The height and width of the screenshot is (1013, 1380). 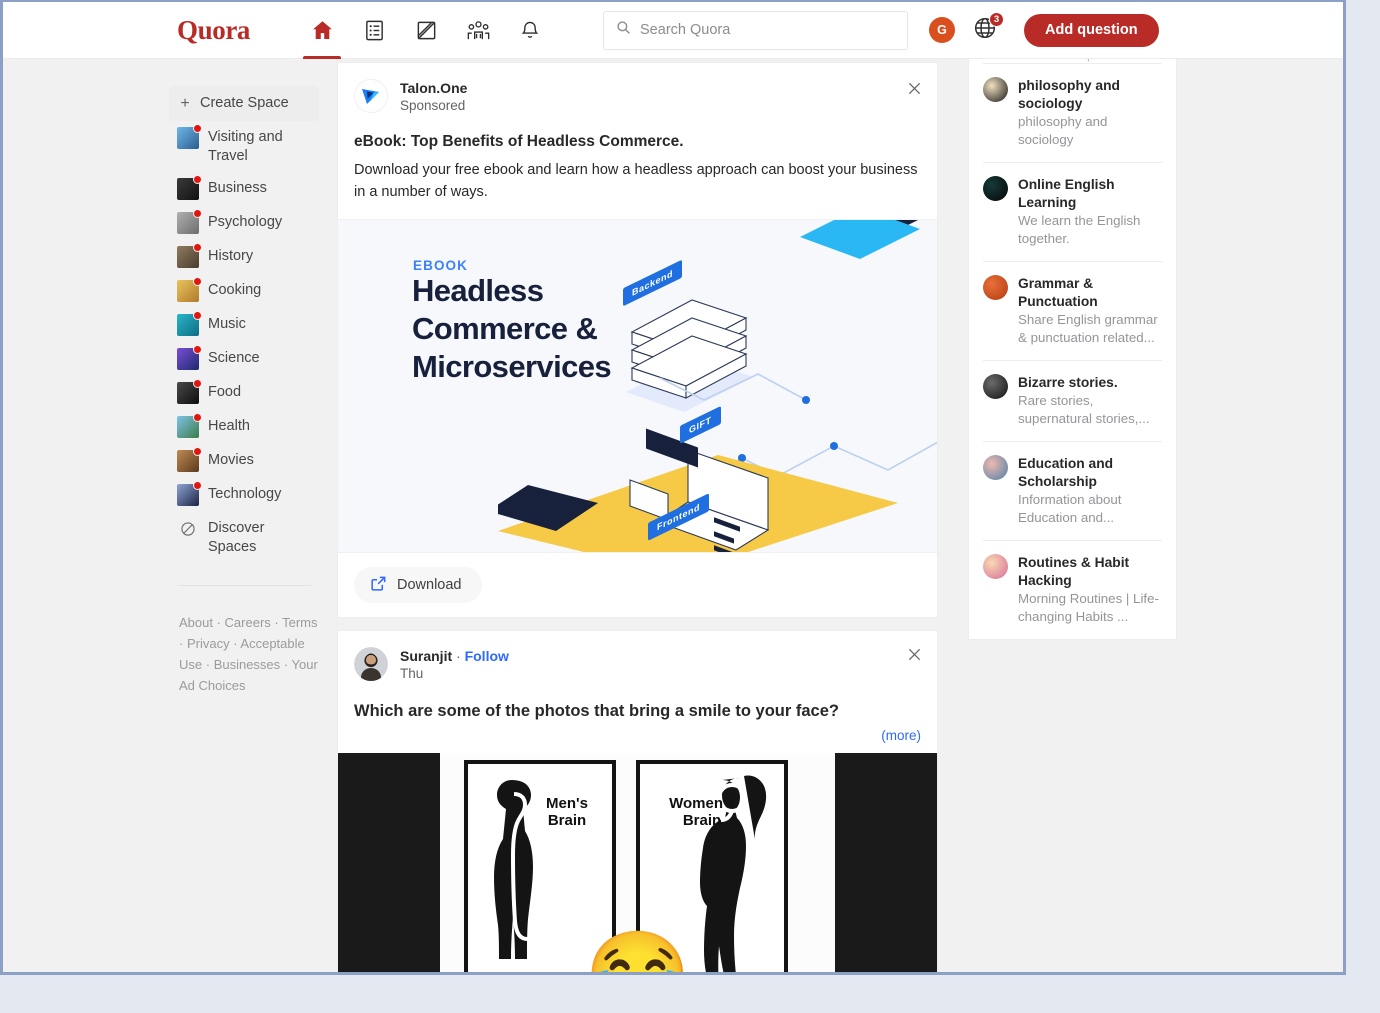 What do you see at coordinates (985, 31) in the screenshot?
I see `globe-icon` at bounding box center [985, 31].